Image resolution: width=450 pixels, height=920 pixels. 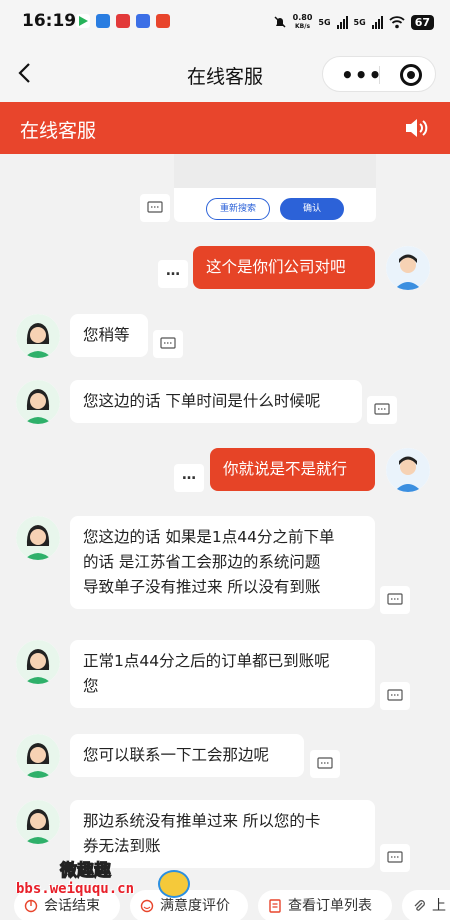 I want to click on order-list-button: 查看订单列表, so click(x=325, y=905).